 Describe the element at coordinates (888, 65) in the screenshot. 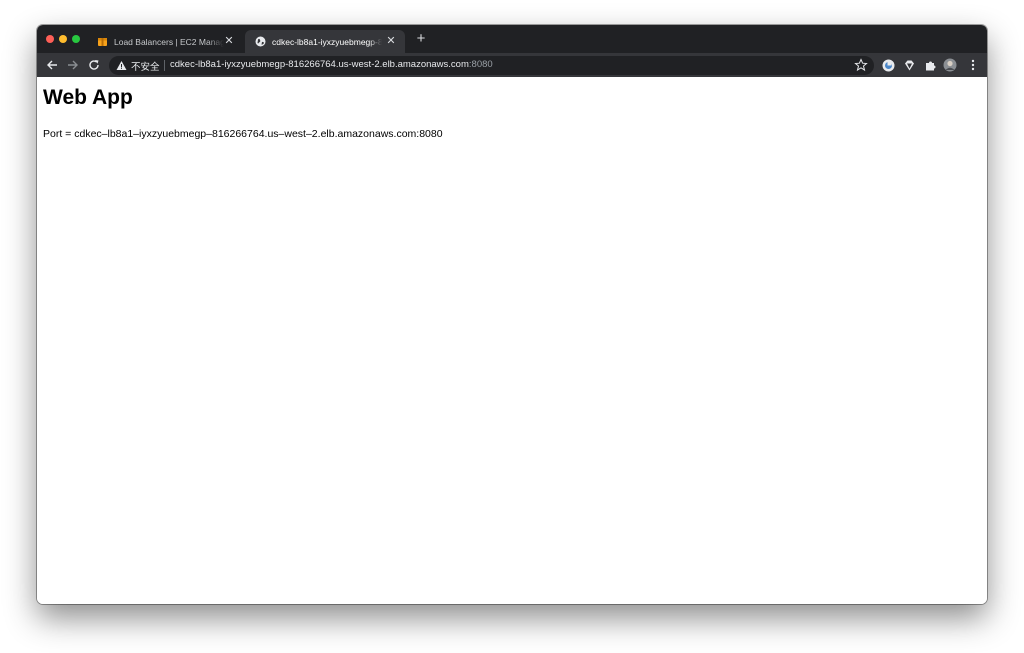

I see `extension-blue-icon` at that location.